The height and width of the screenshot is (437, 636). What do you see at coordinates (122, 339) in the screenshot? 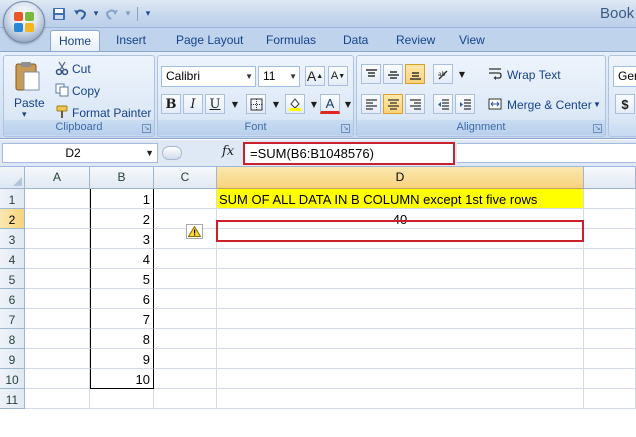
I see `cell-b8: 8` at bounding box center [122, 339].